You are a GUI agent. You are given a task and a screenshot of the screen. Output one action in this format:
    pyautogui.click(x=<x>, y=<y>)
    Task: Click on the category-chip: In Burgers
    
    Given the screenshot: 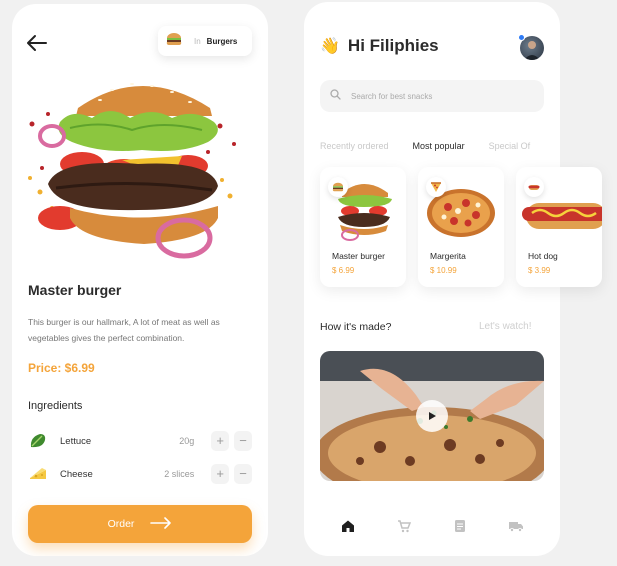 What is the action you would take?
    pyautogui.click(x=205, y=41)
    